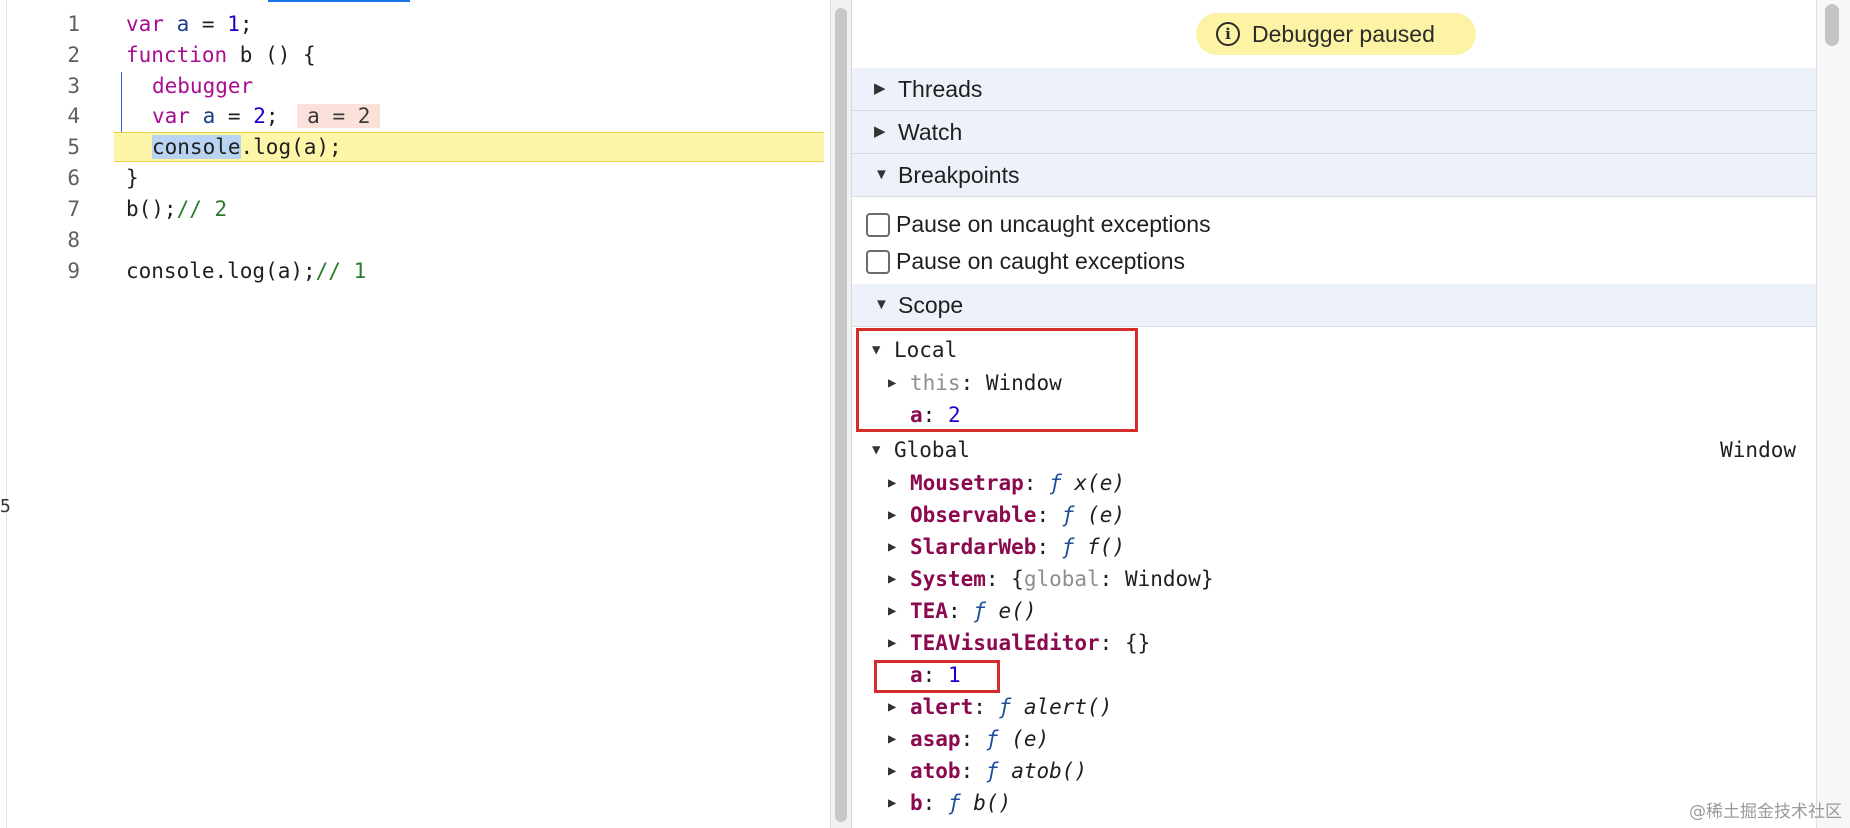 This screenshot has height=828, width=1850. I want to click on property-key: System, so click(948, 579).